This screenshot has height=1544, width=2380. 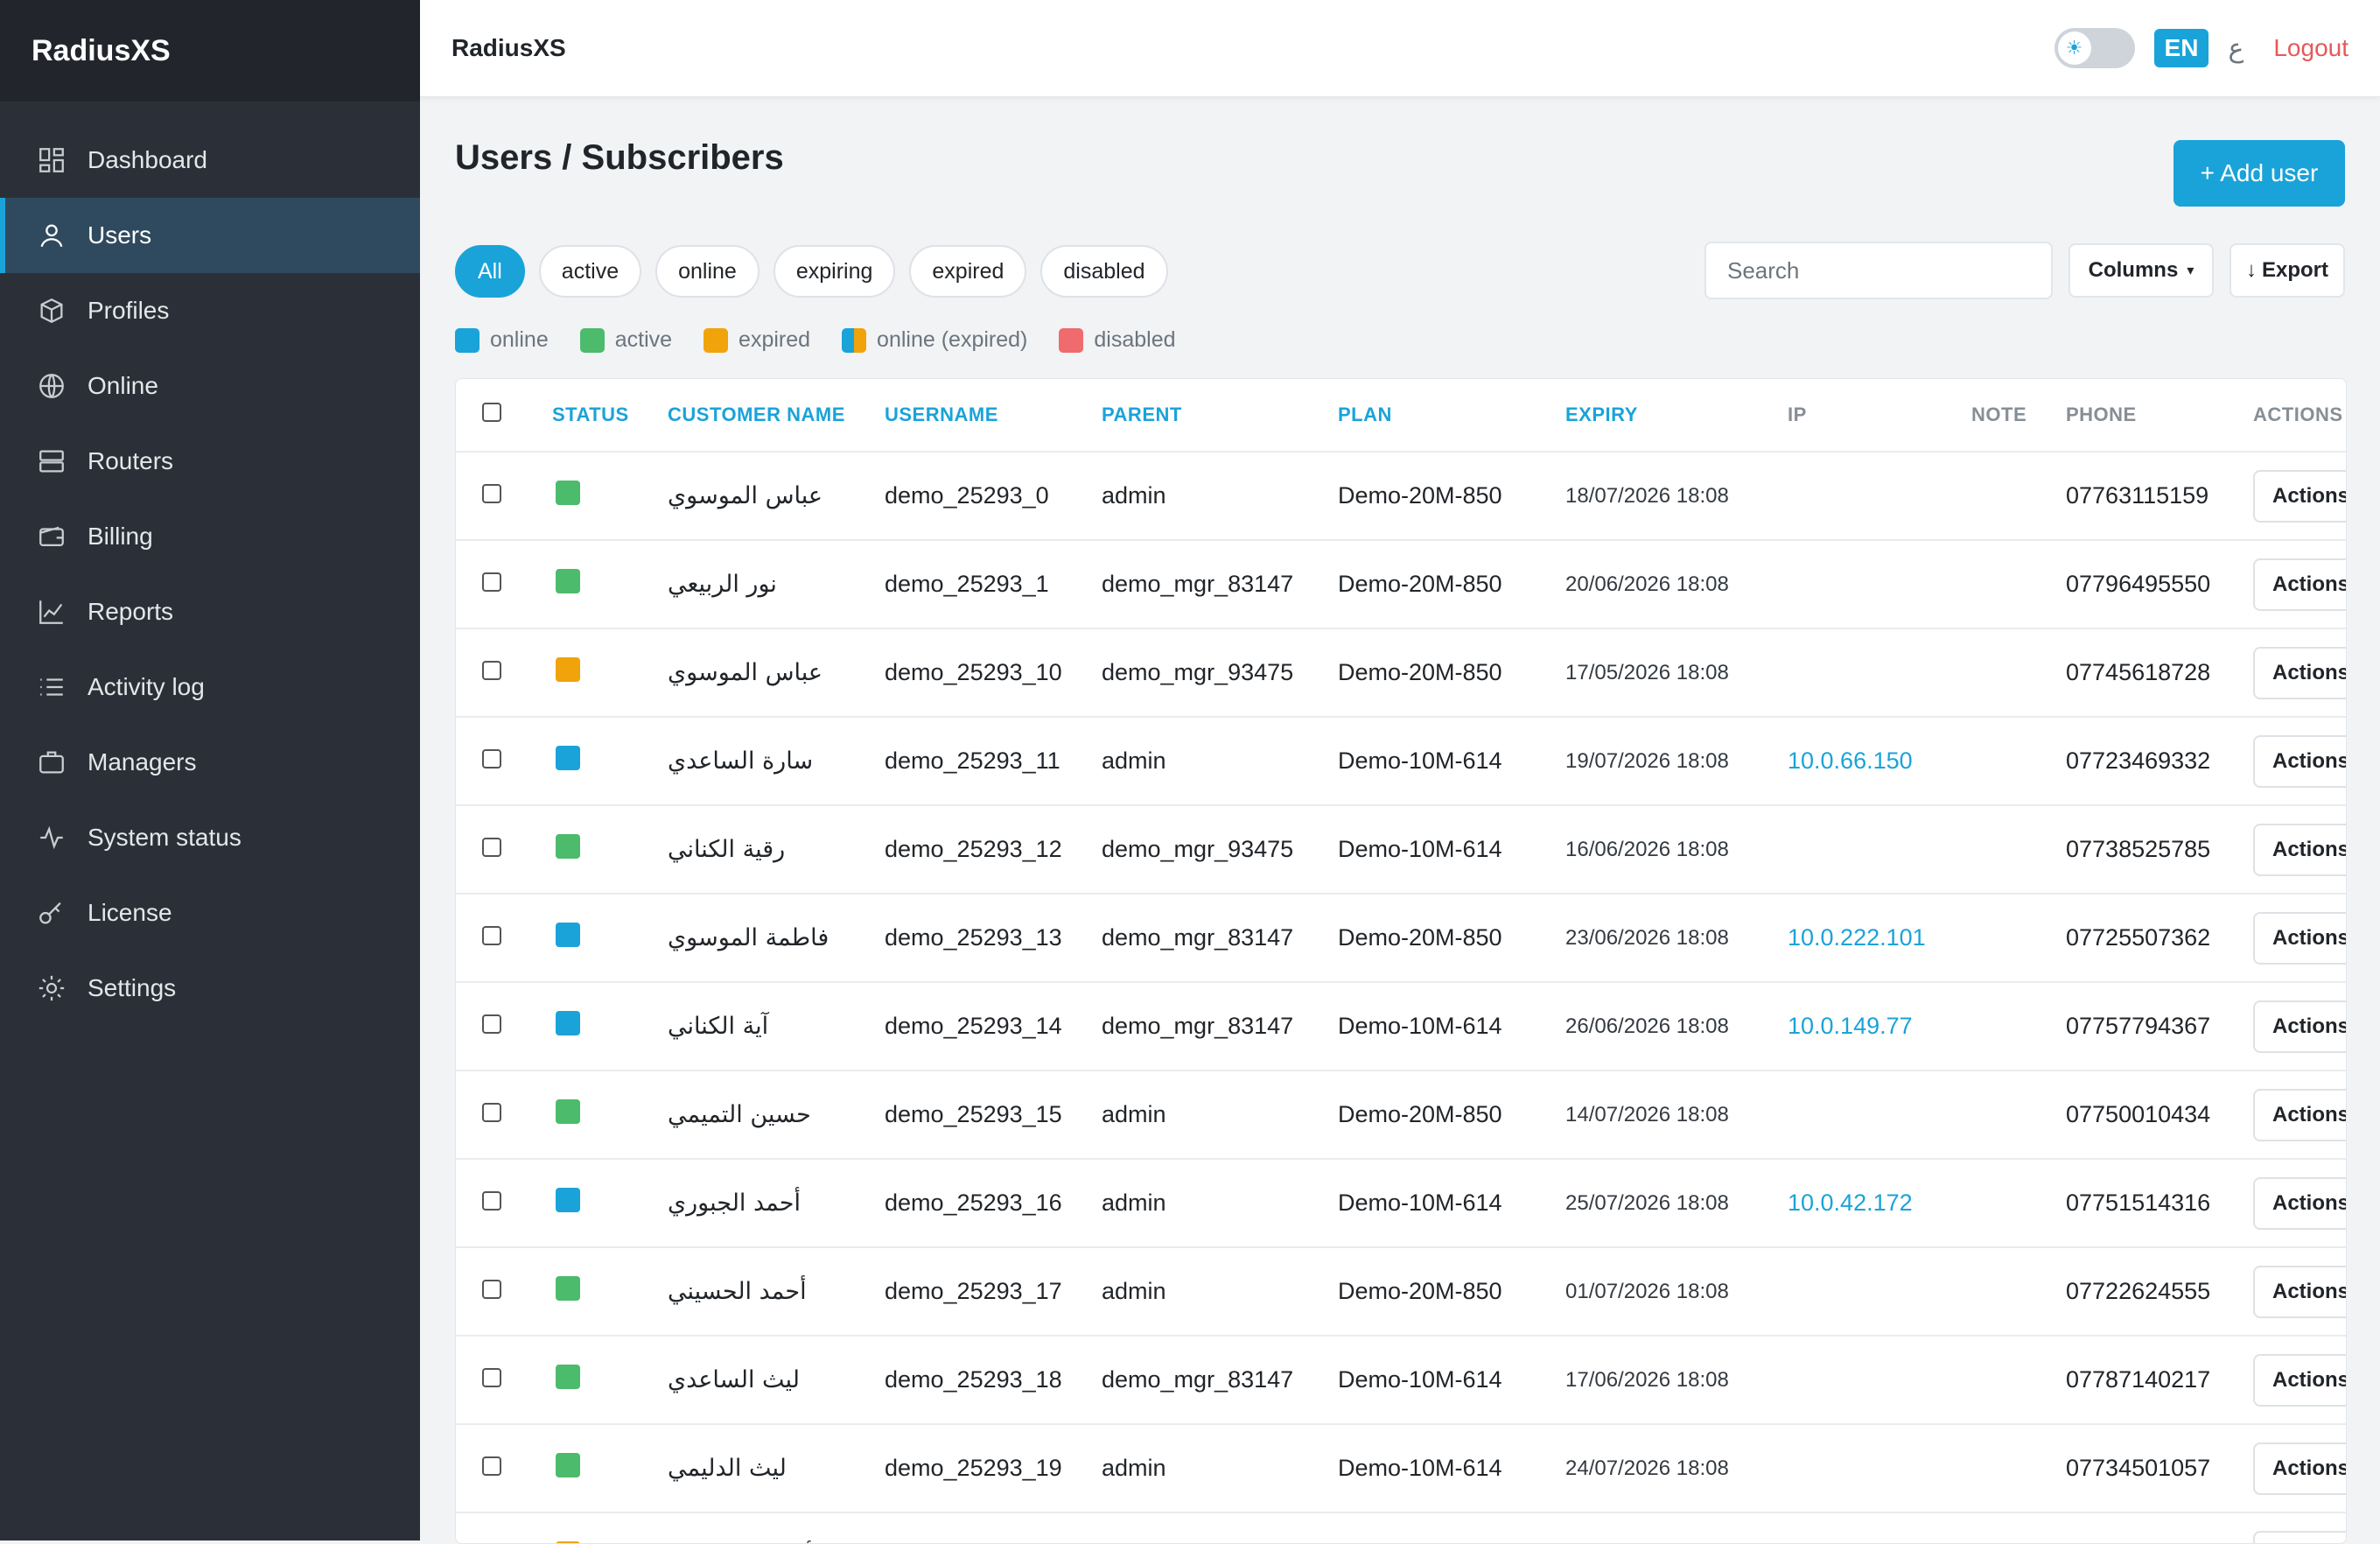 I want to click on column-header-customer-name: CUSTOMER NAME, so click(x=776, y=416).